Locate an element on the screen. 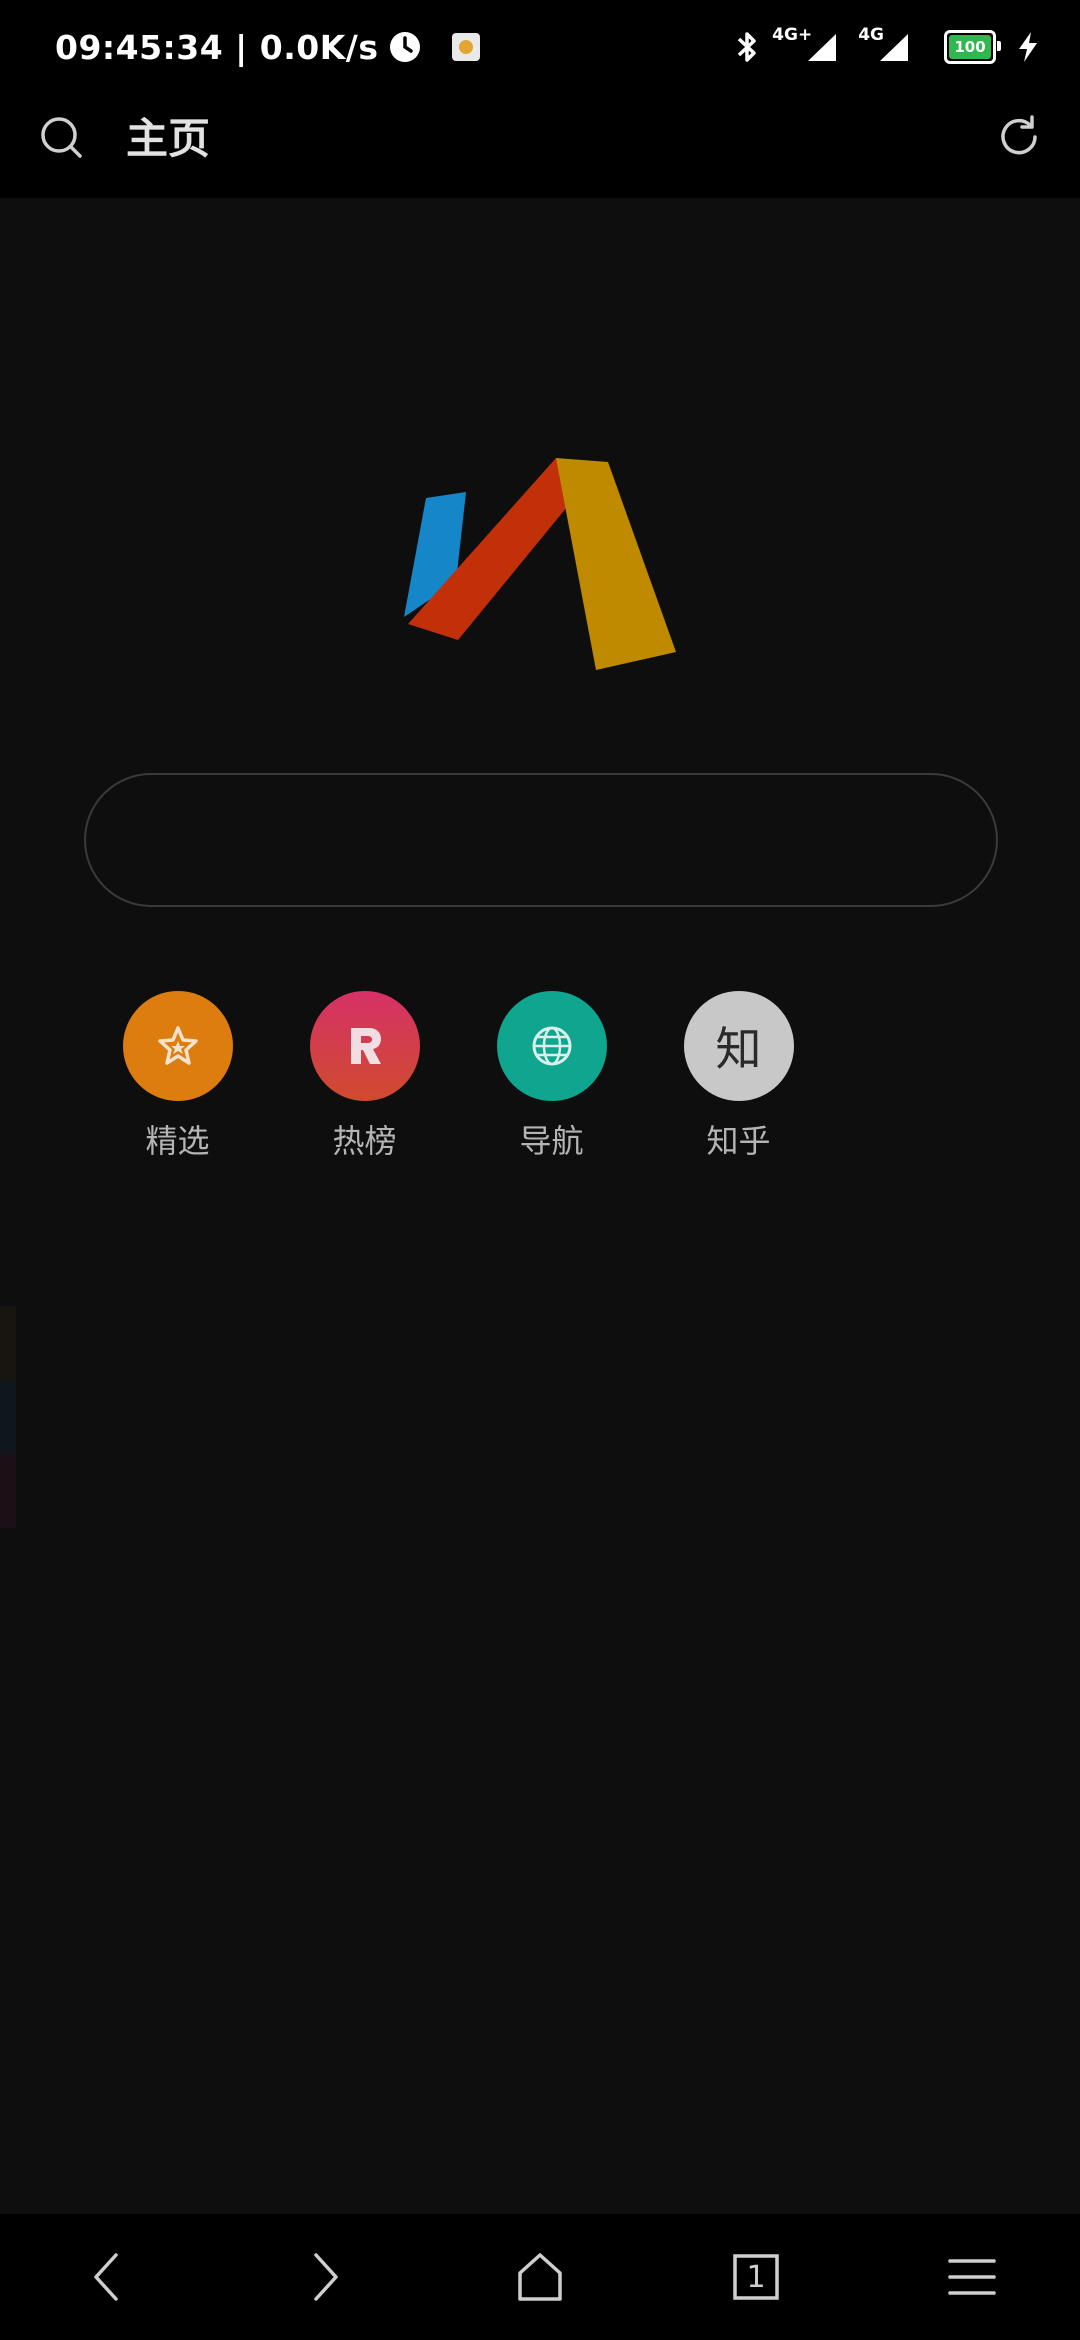 The width and height of the screenshot is (1080, 2340). shortcut-zhihu: 知 知乎 is located at coordinates (738, 1076).